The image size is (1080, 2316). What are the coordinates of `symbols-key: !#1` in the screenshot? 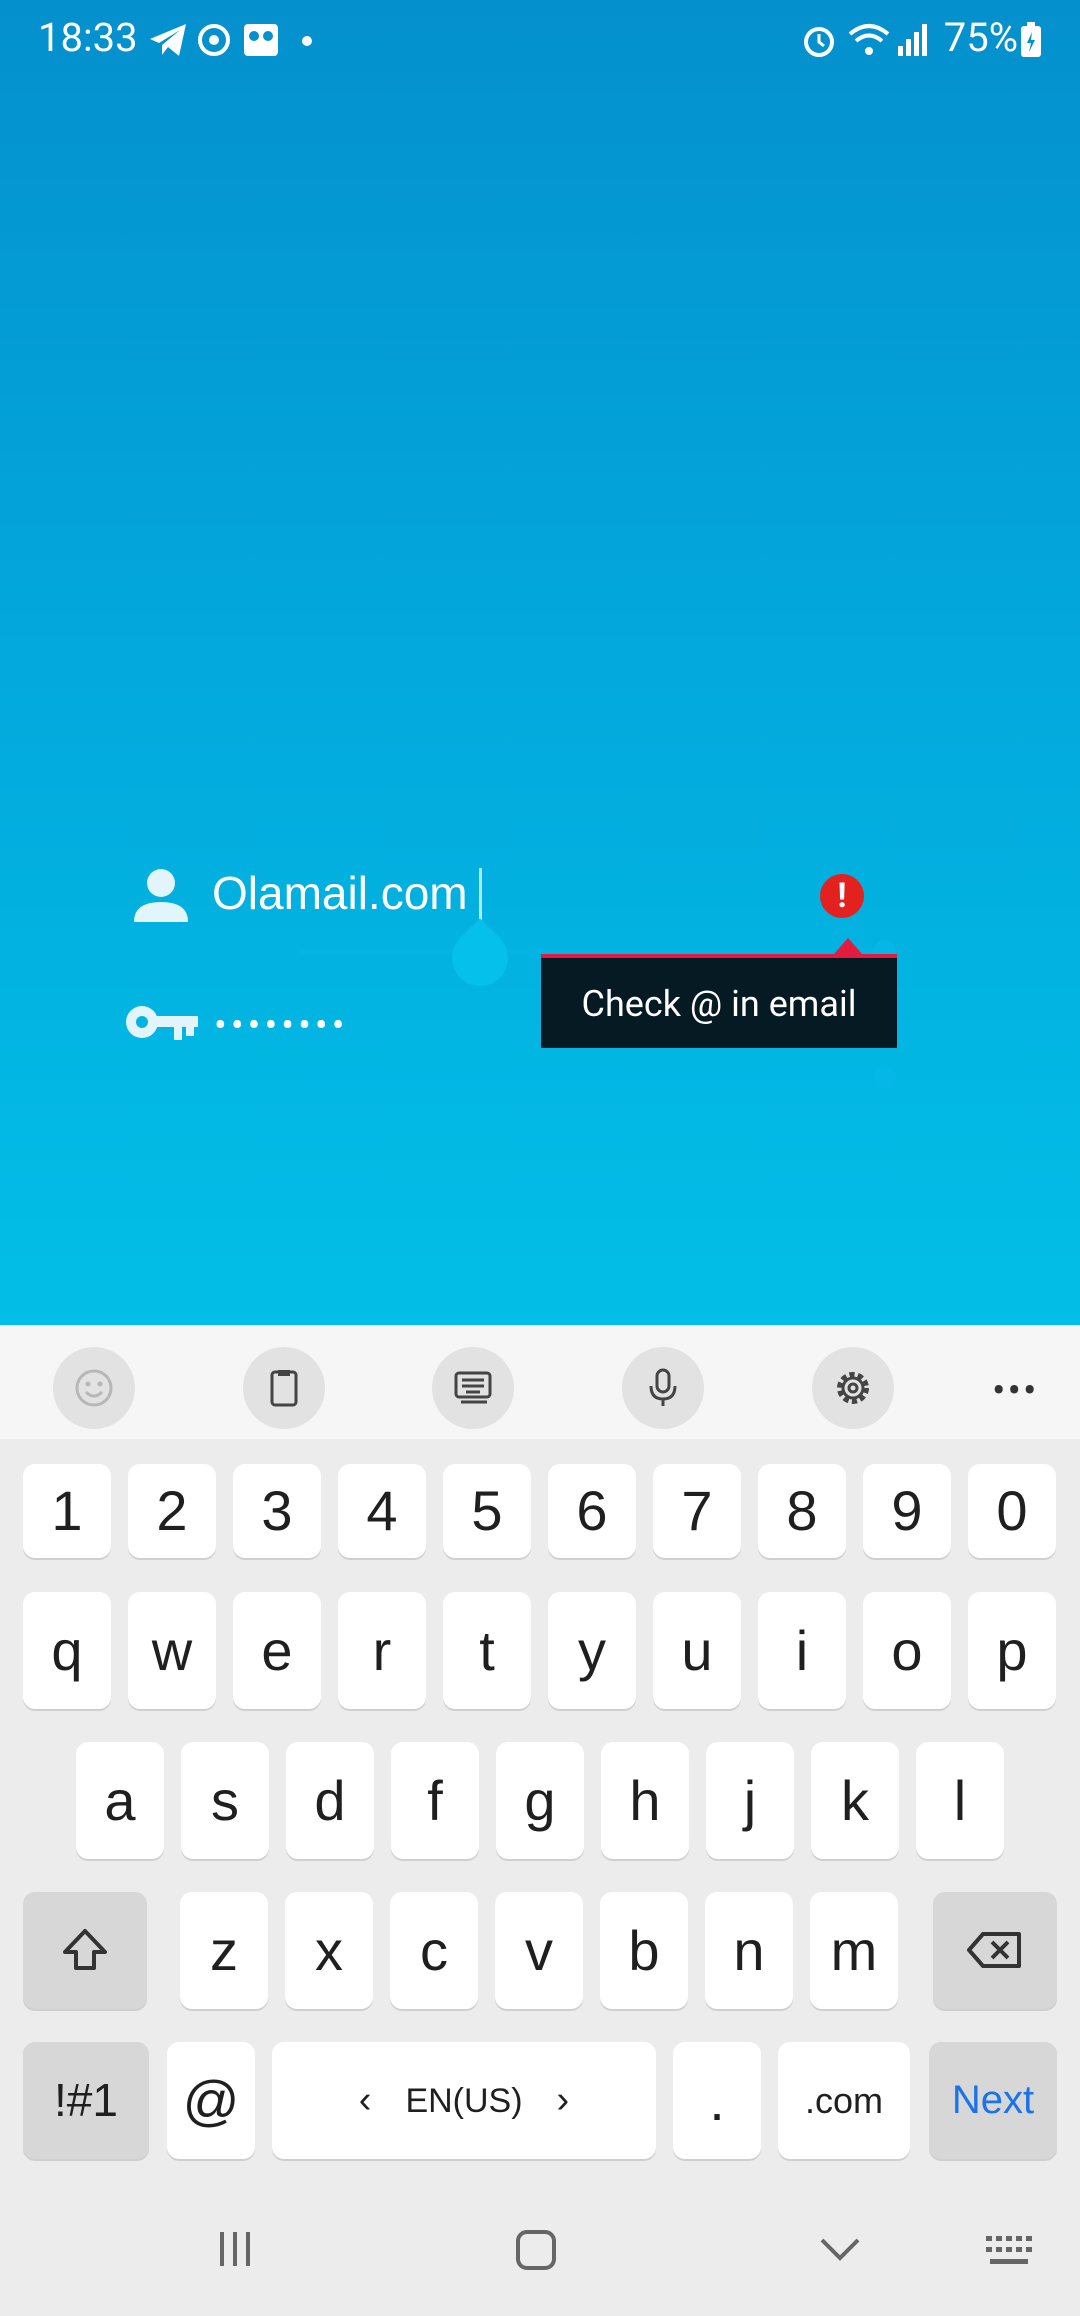 It's located at (86, 2100).